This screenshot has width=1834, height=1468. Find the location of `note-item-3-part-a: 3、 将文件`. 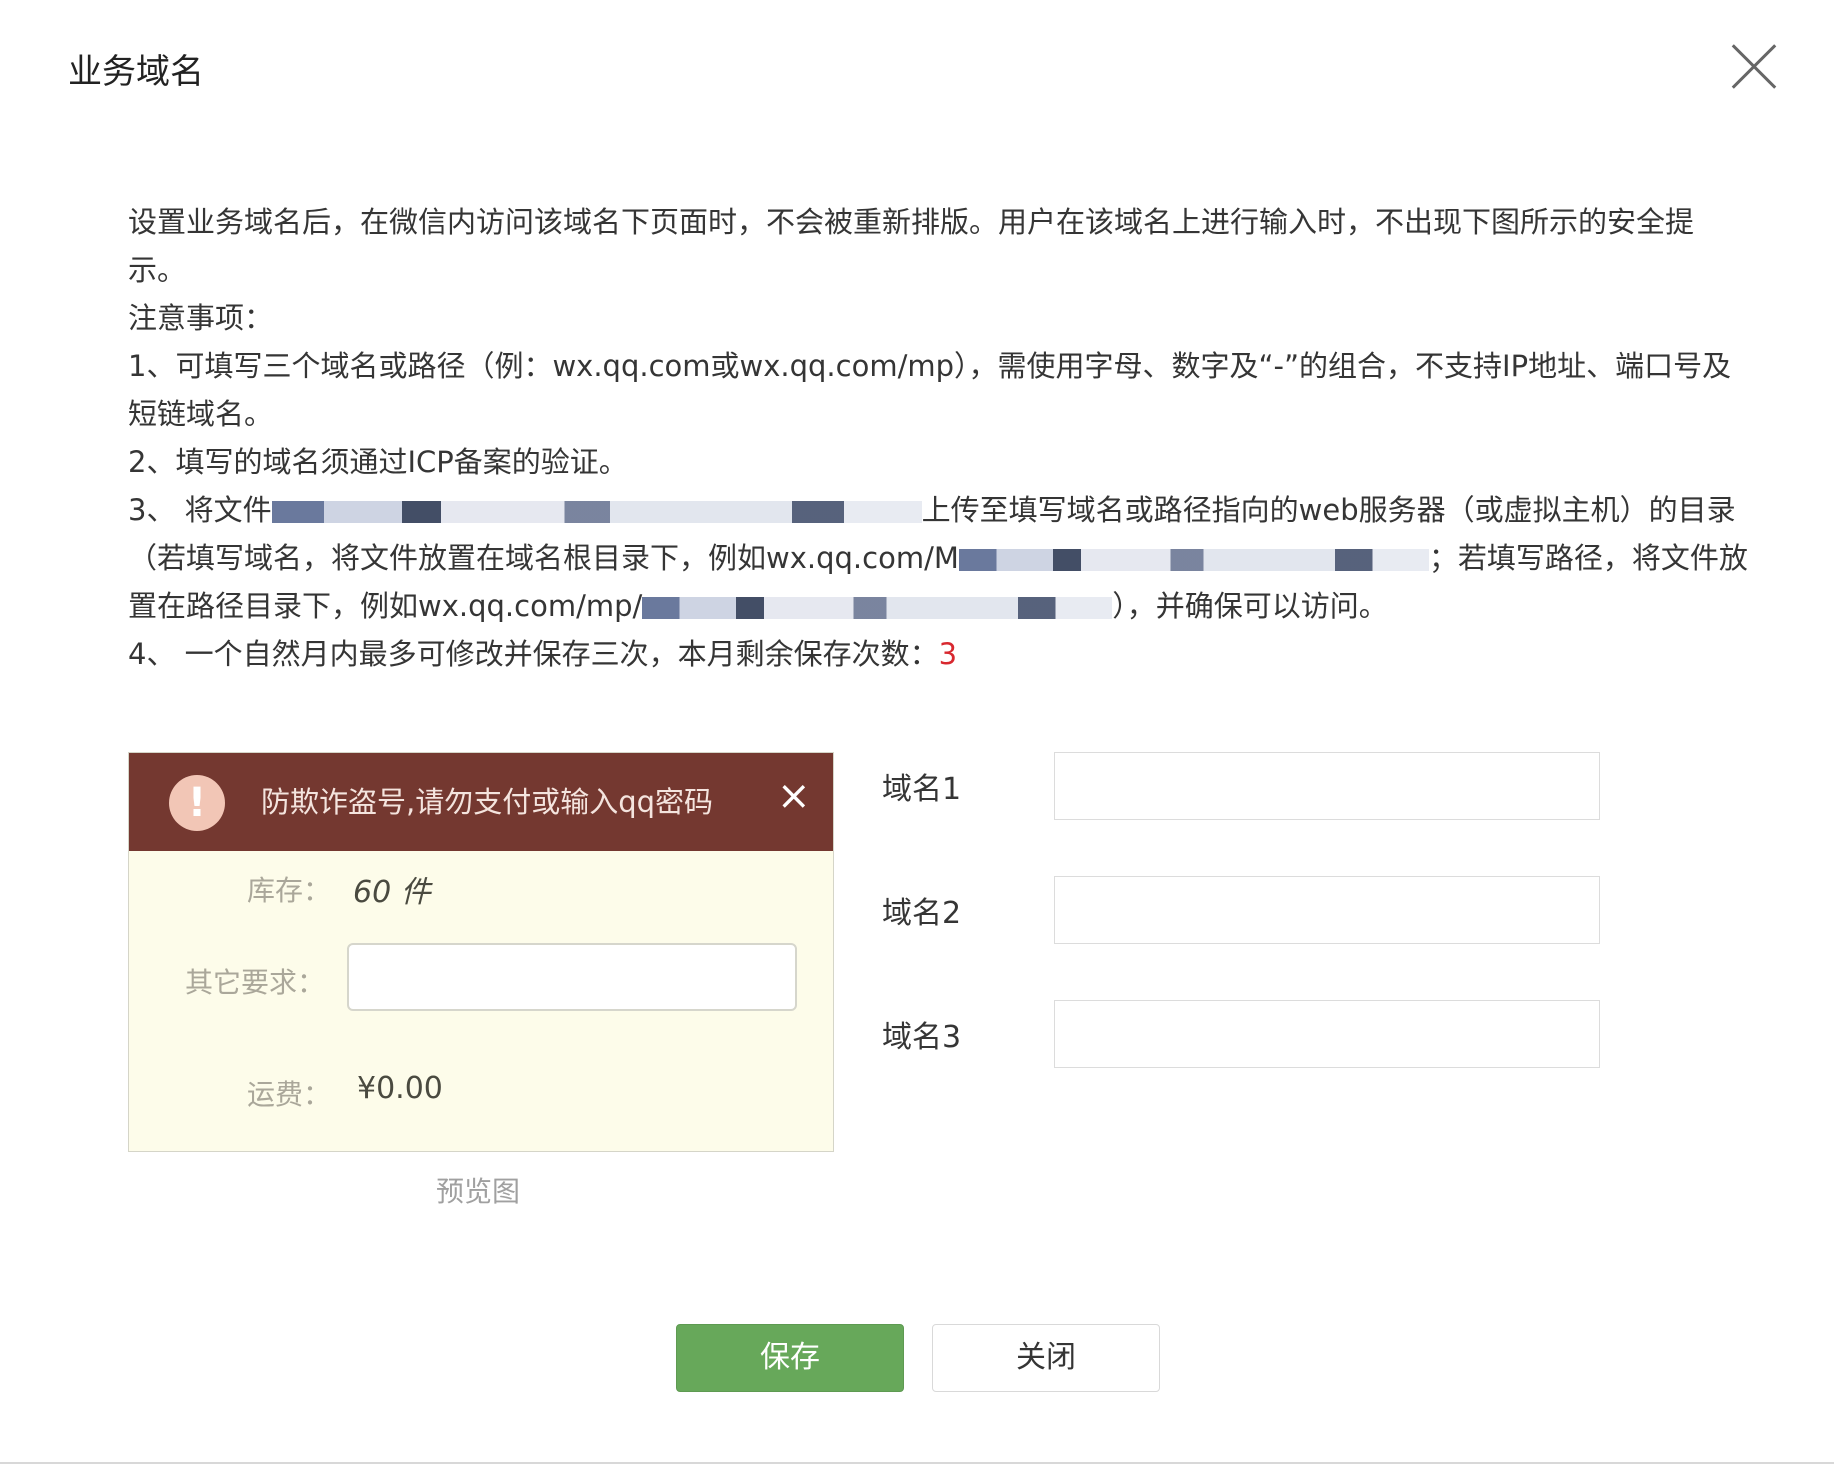

note-item-3-part-a: 3、 将文件 is located at coordinates (200, 510).